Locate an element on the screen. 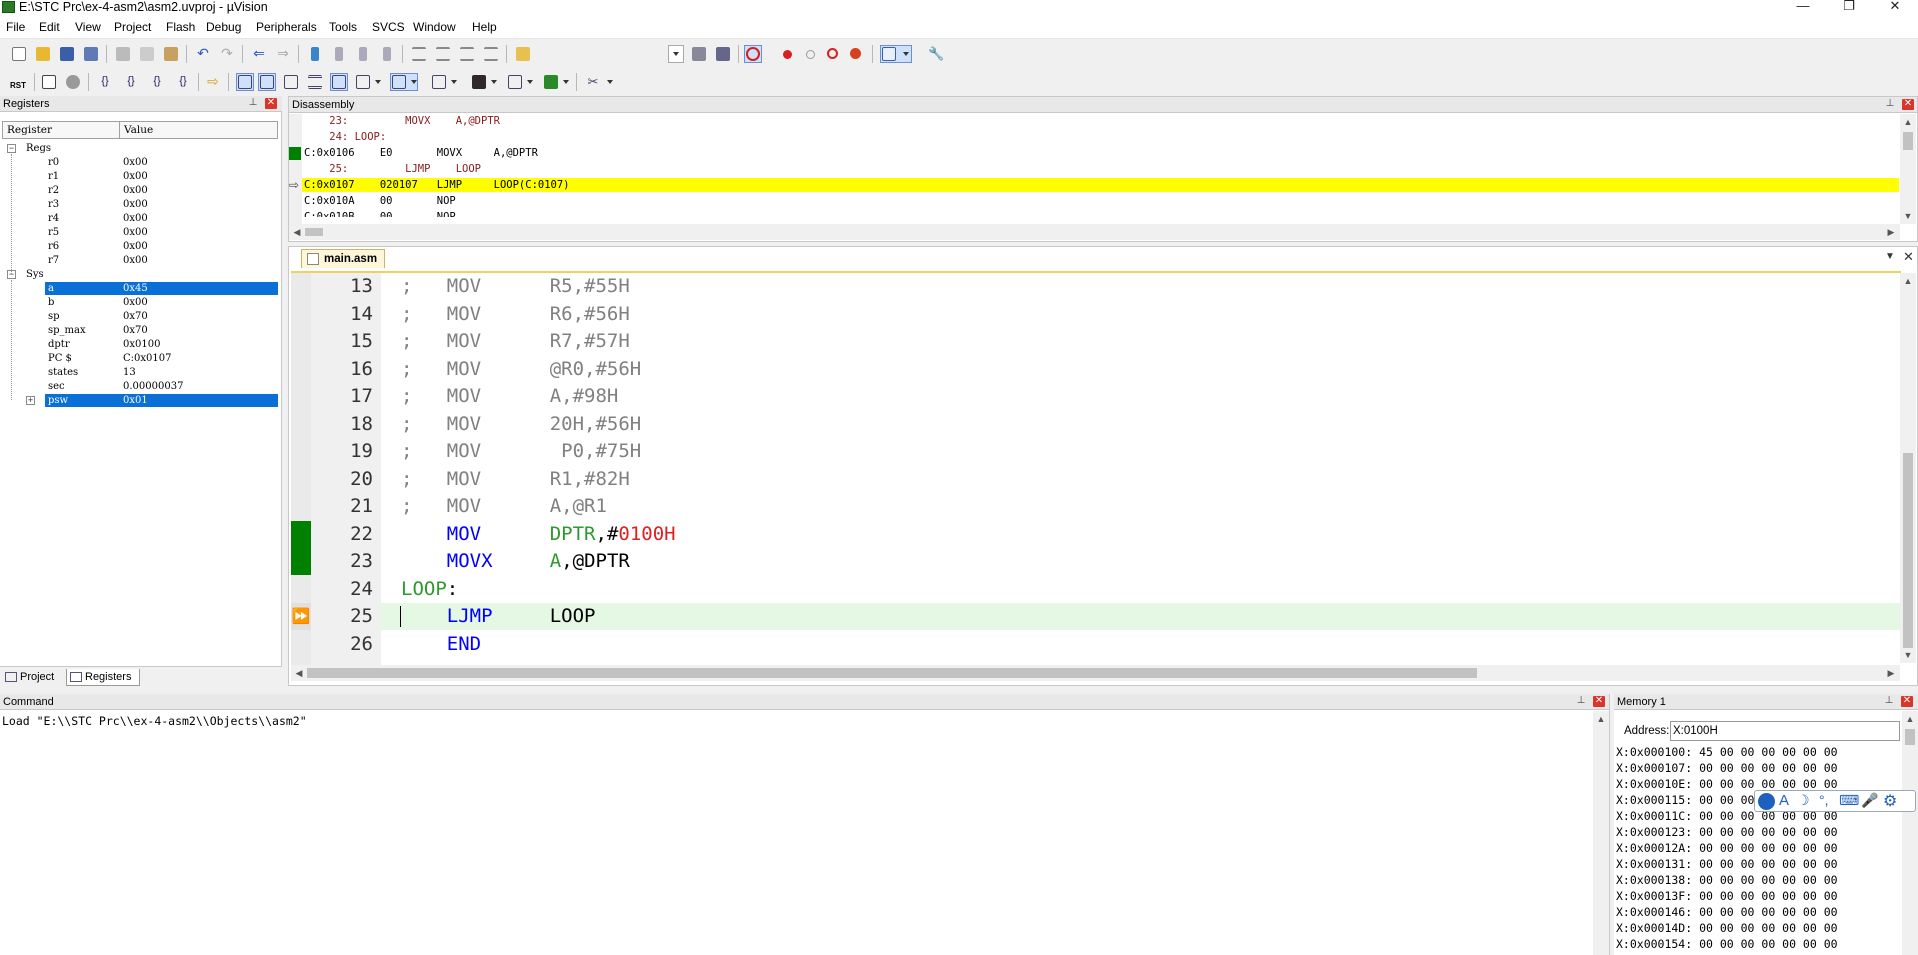 The height and width of the screenshot is (955, 1918). command-window-button is located at coordinates (245, 82).